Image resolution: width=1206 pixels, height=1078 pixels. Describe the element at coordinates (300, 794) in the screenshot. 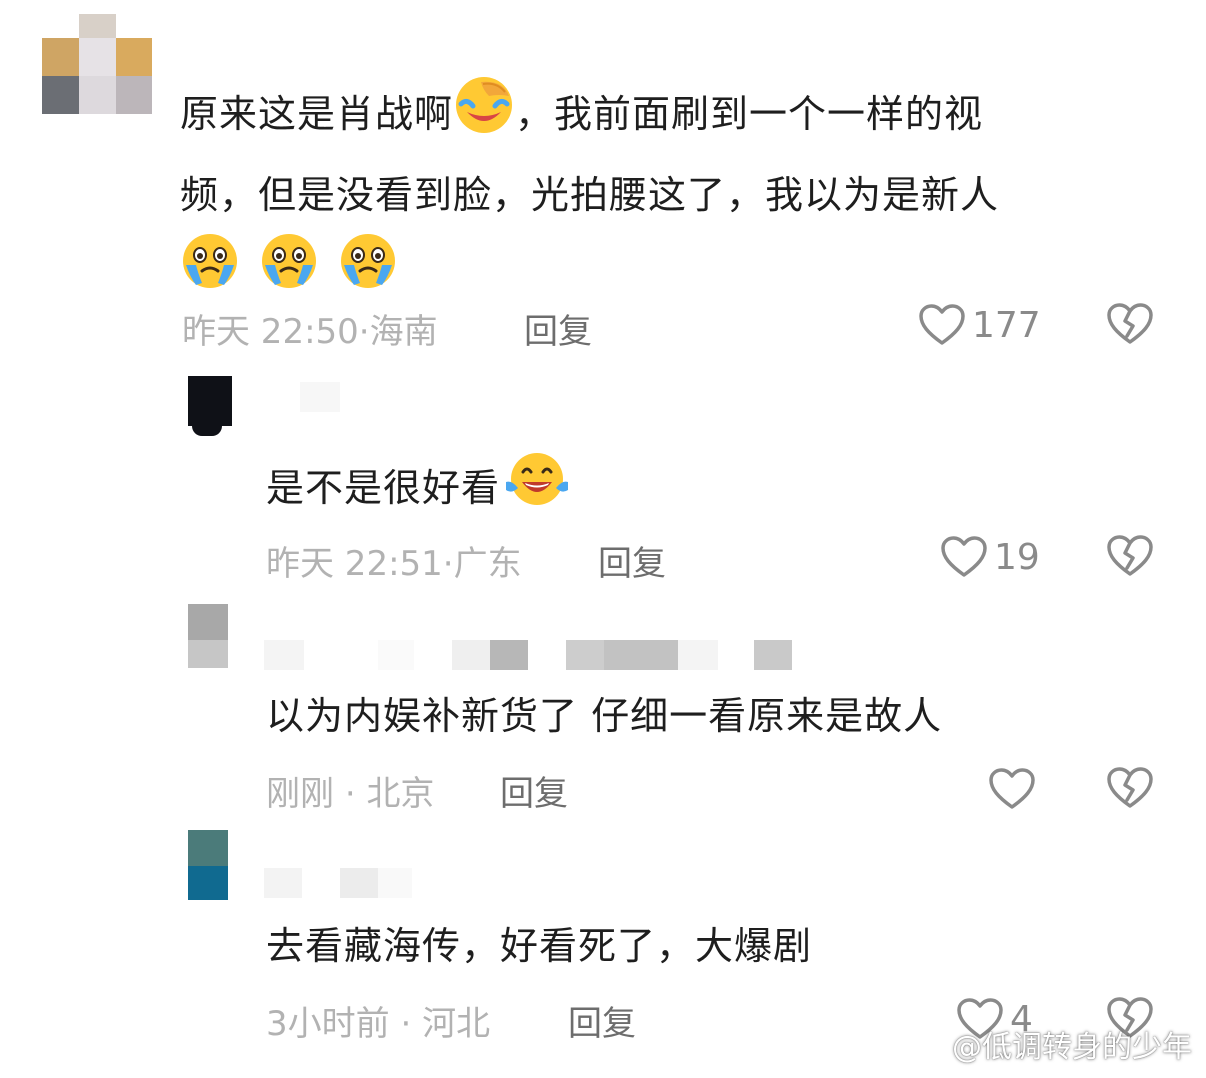

I see `comment-time: 刚刚` at that location.